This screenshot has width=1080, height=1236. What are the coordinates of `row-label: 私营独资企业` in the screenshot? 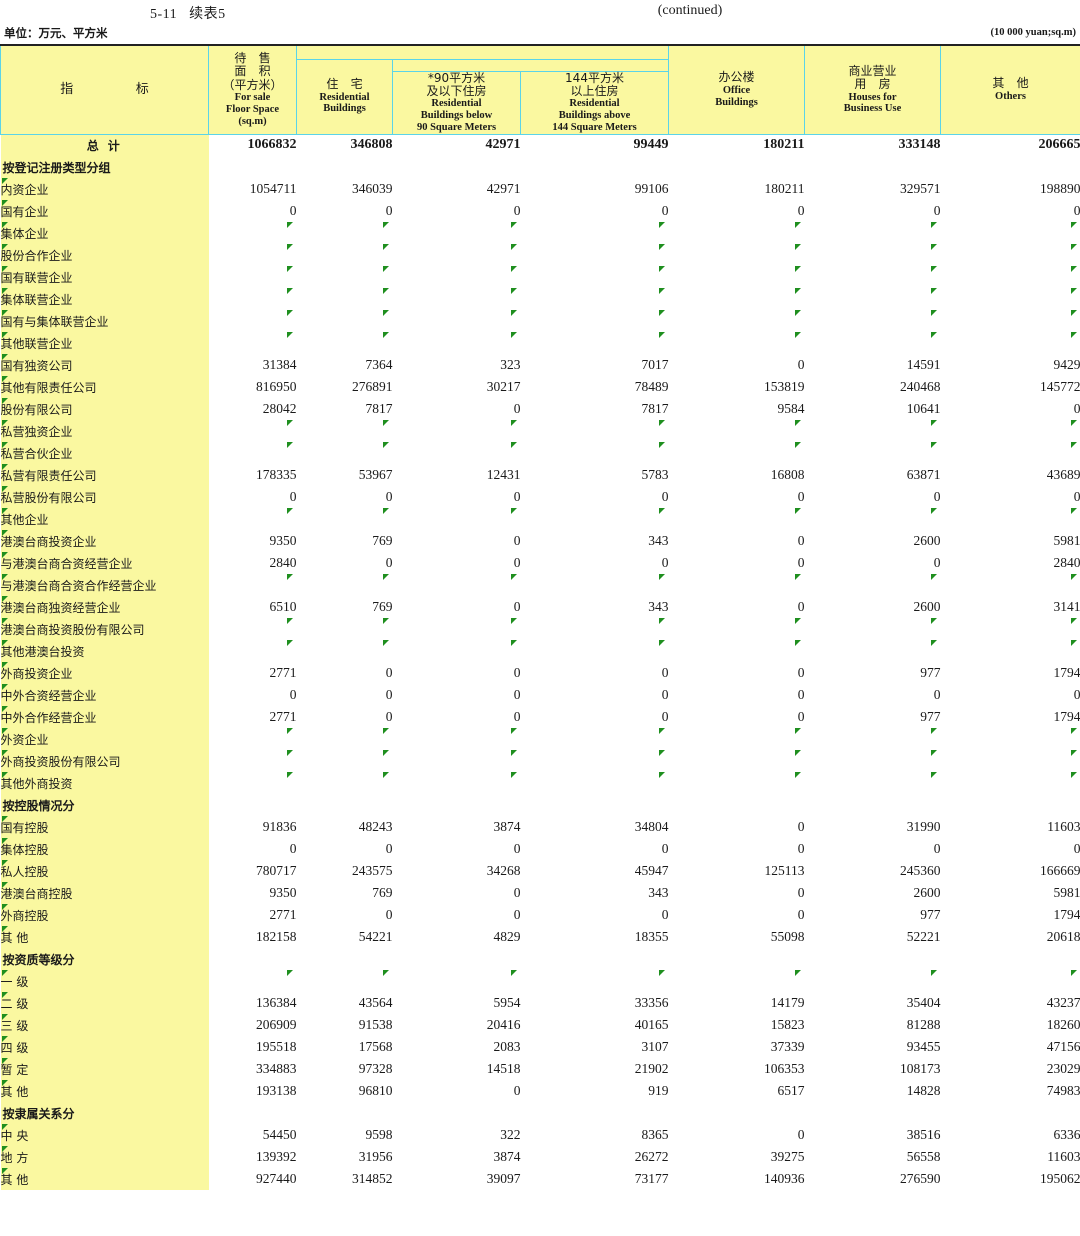 It's located at (104, 431).